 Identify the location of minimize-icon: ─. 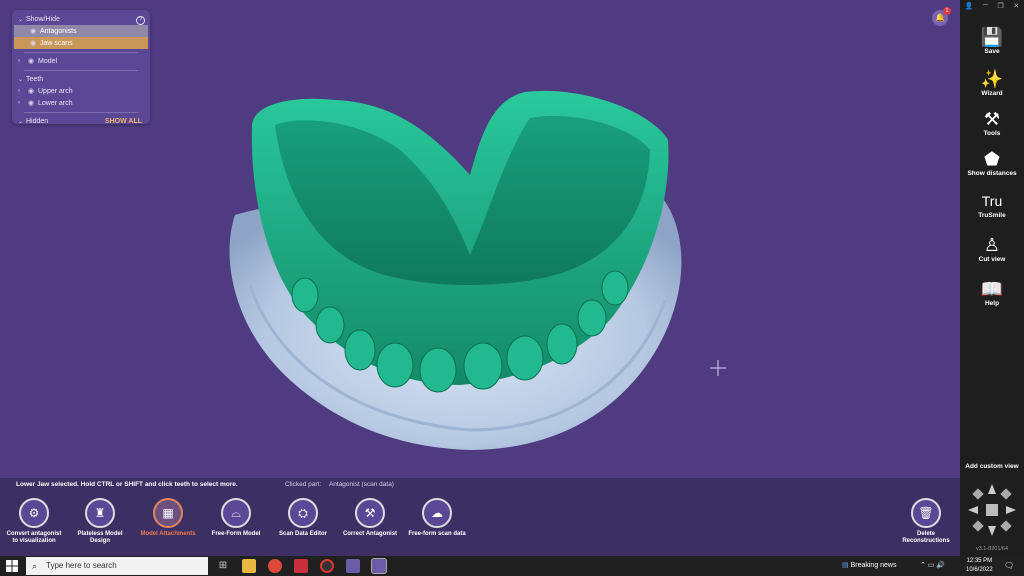
(985, 8).